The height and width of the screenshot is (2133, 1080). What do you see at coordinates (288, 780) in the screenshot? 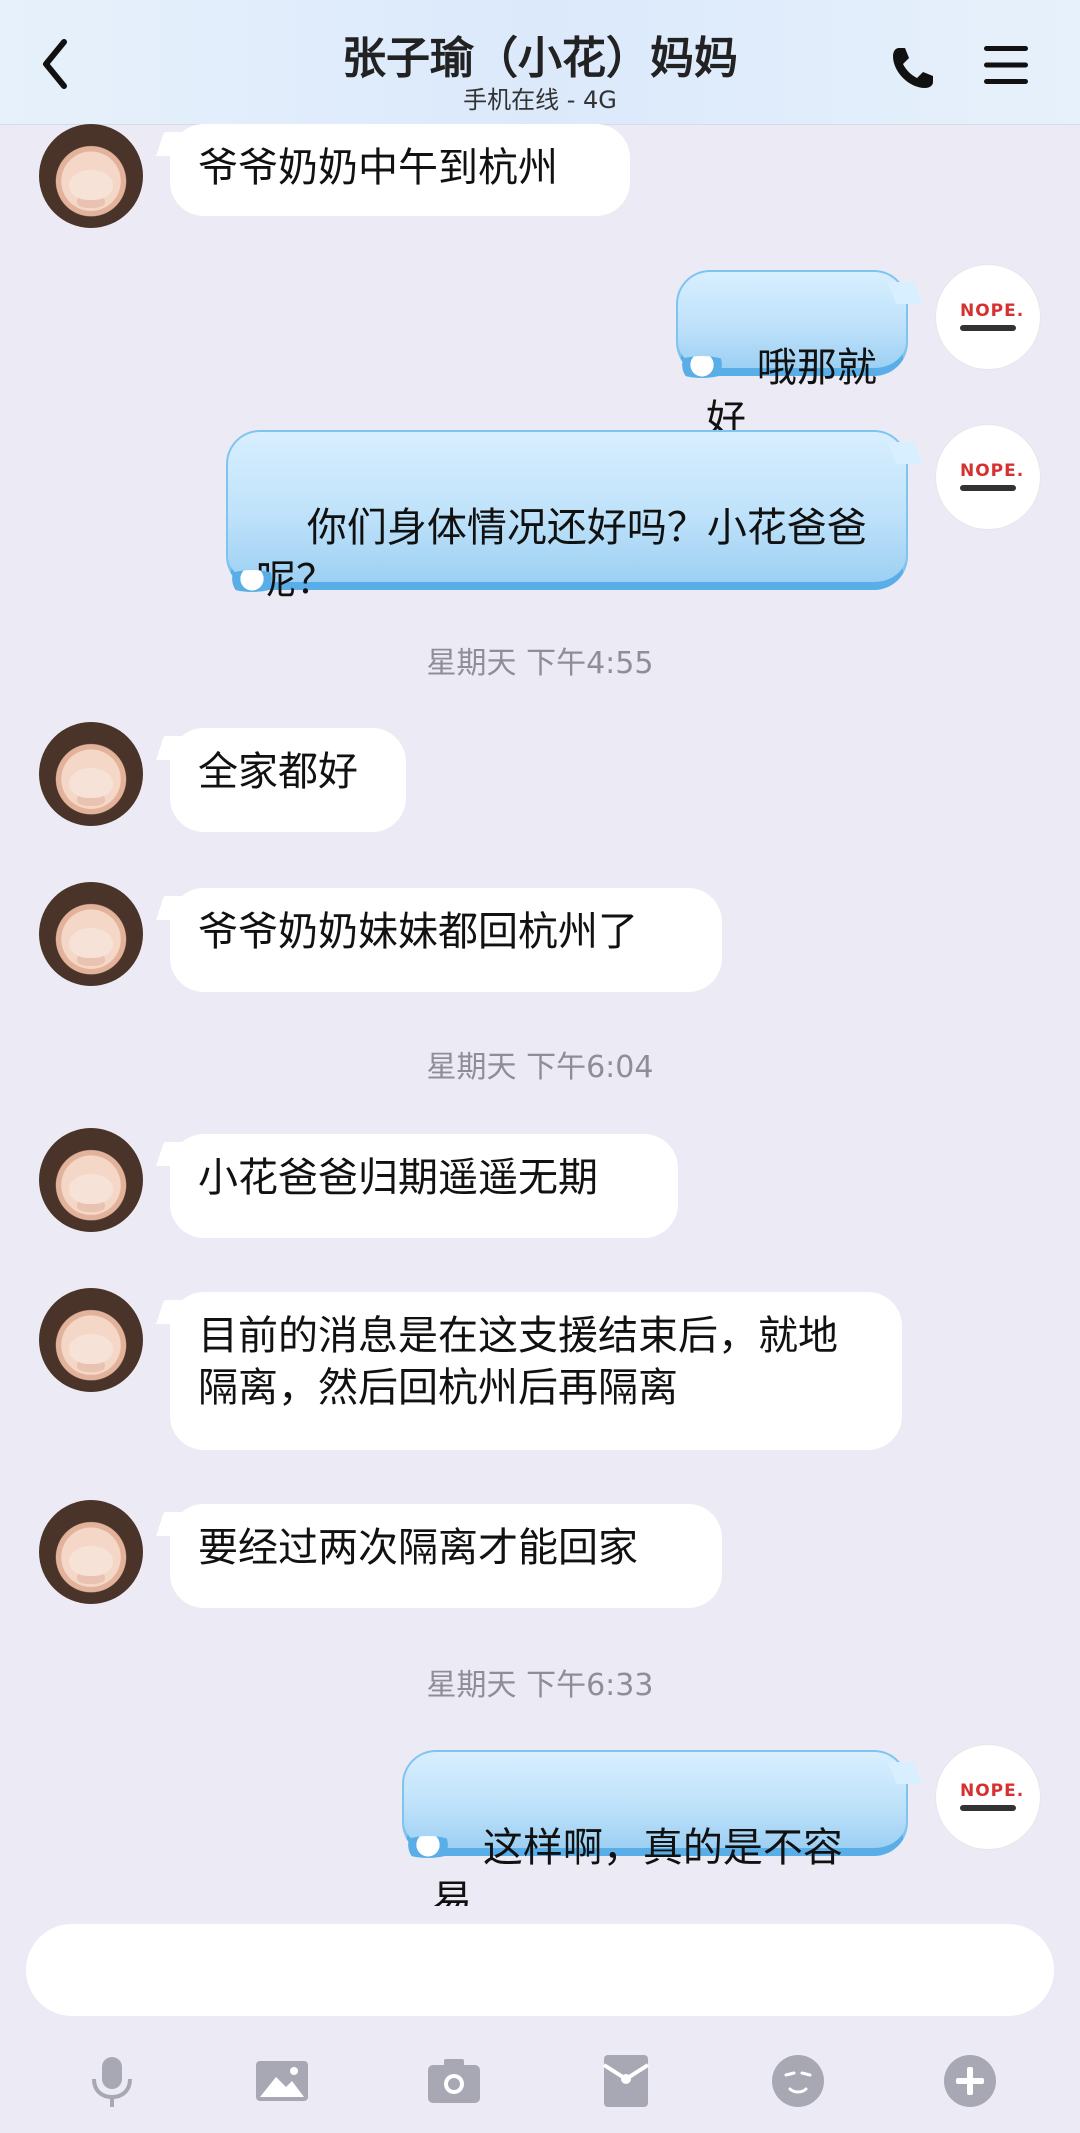
I see `incoming-message-bubble: 全家都好` at bounding box center [288, 780].